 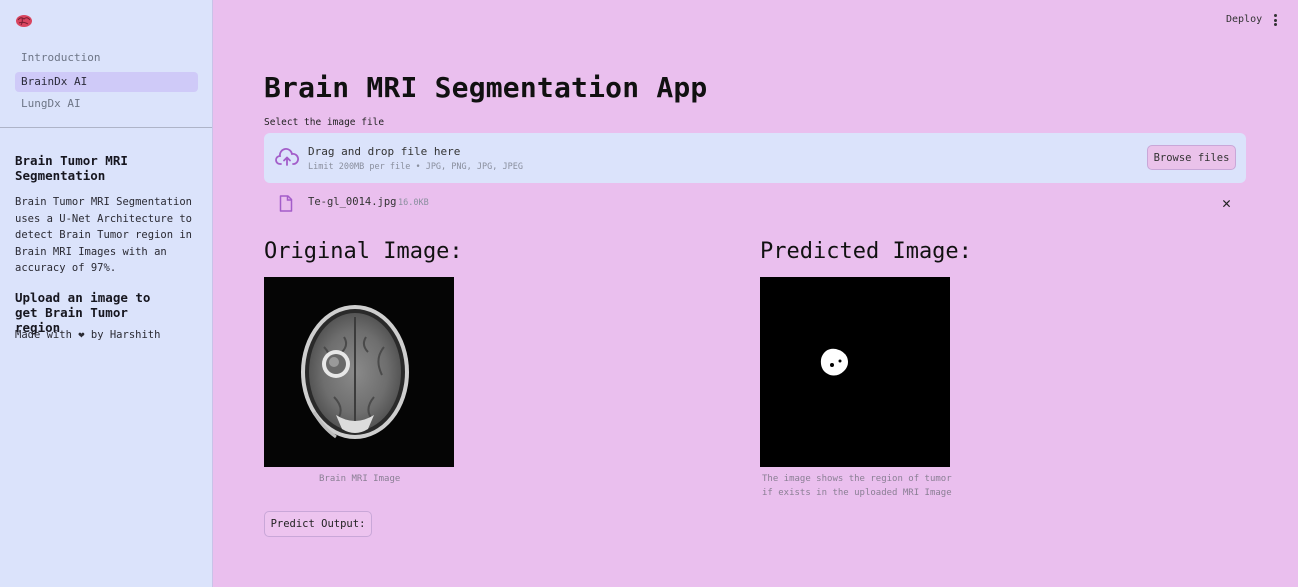 I want to click on sidebar-divider, so click(x=106, y=127).